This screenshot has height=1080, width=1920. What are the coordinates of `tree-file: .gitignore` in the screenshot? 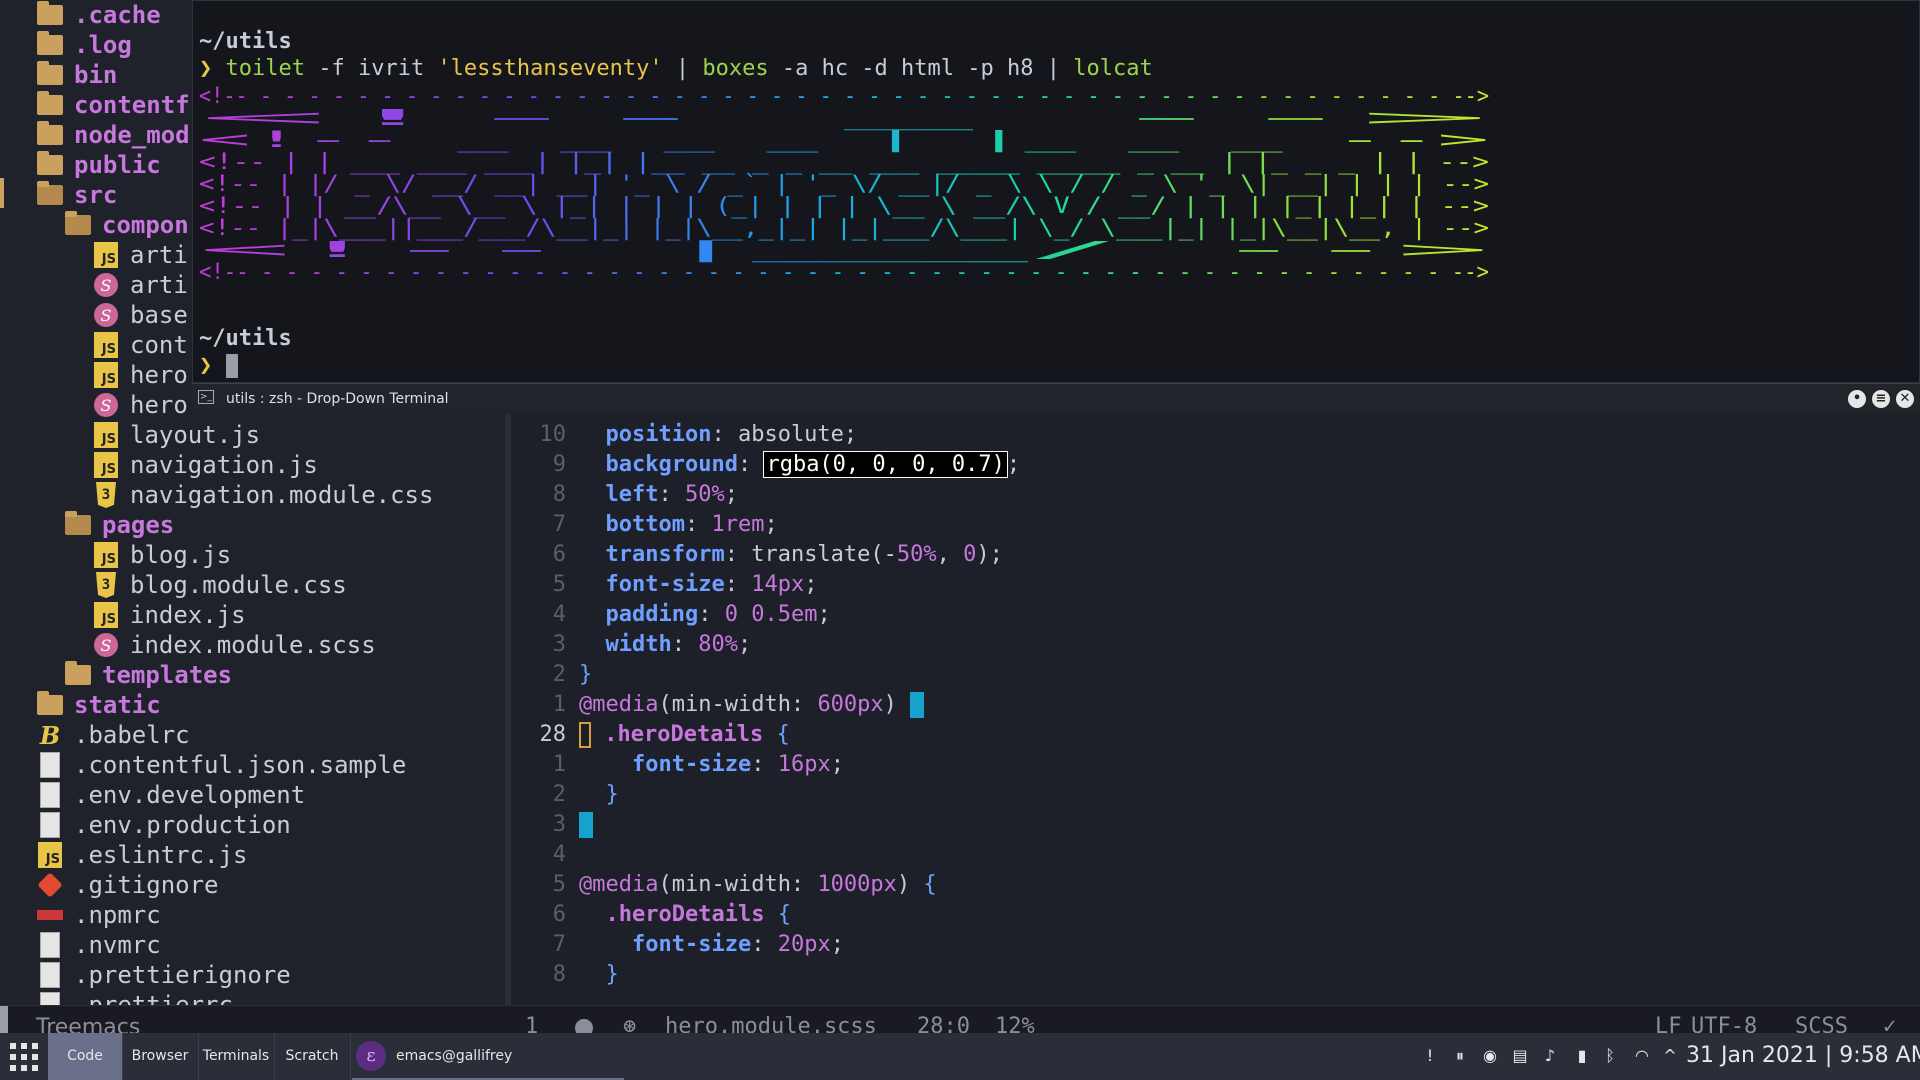 It's located at (127, 885).